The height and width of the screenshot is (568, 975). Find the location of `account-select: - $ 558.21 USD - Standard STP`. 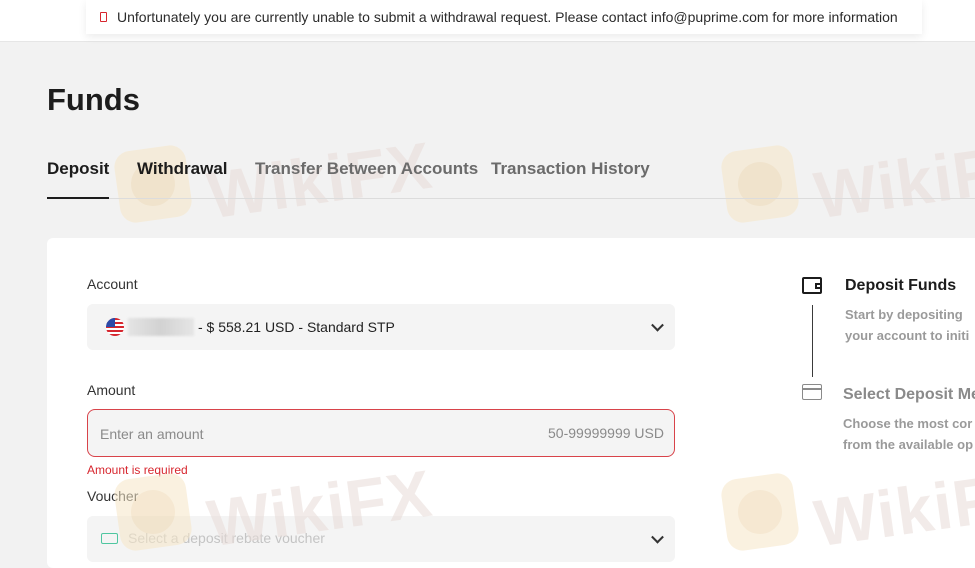

account-select: - $ 558.21 USD - Standard STP is located at coordinates (381, 327).